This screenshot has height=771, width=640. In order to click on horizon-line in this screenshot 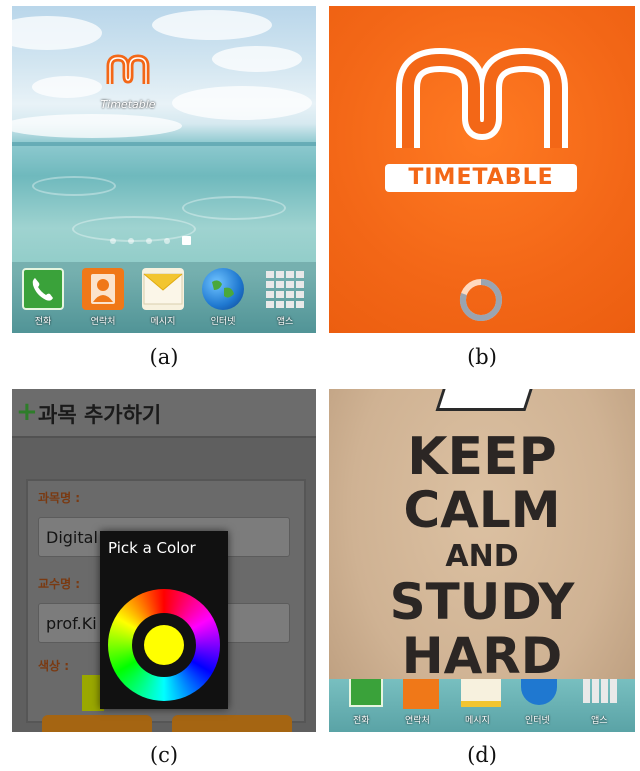, I will do `click(164, 144)`.